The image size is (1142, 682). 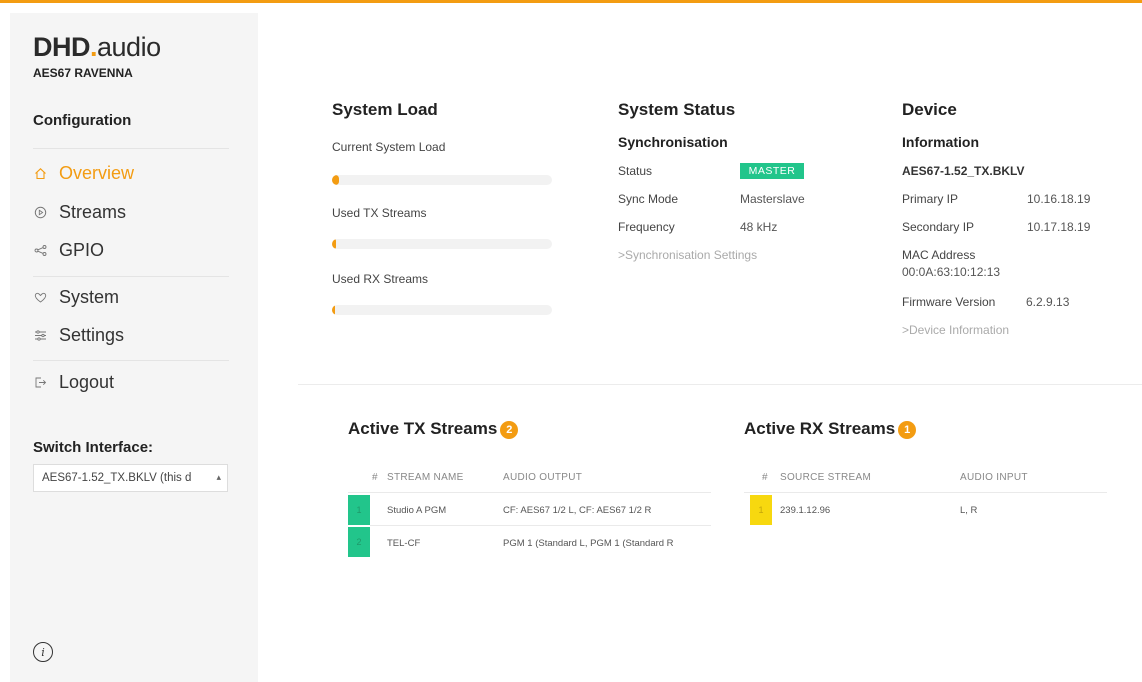 I want to click on current-load-fill, so click(x=335, y=180).